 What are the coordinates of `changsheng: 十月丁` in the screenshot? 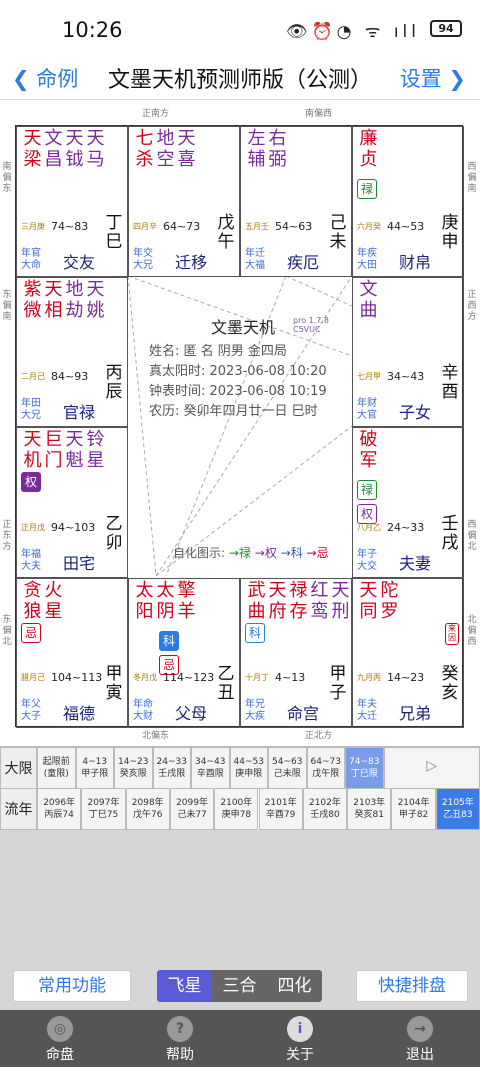 It's located at (257, 677).